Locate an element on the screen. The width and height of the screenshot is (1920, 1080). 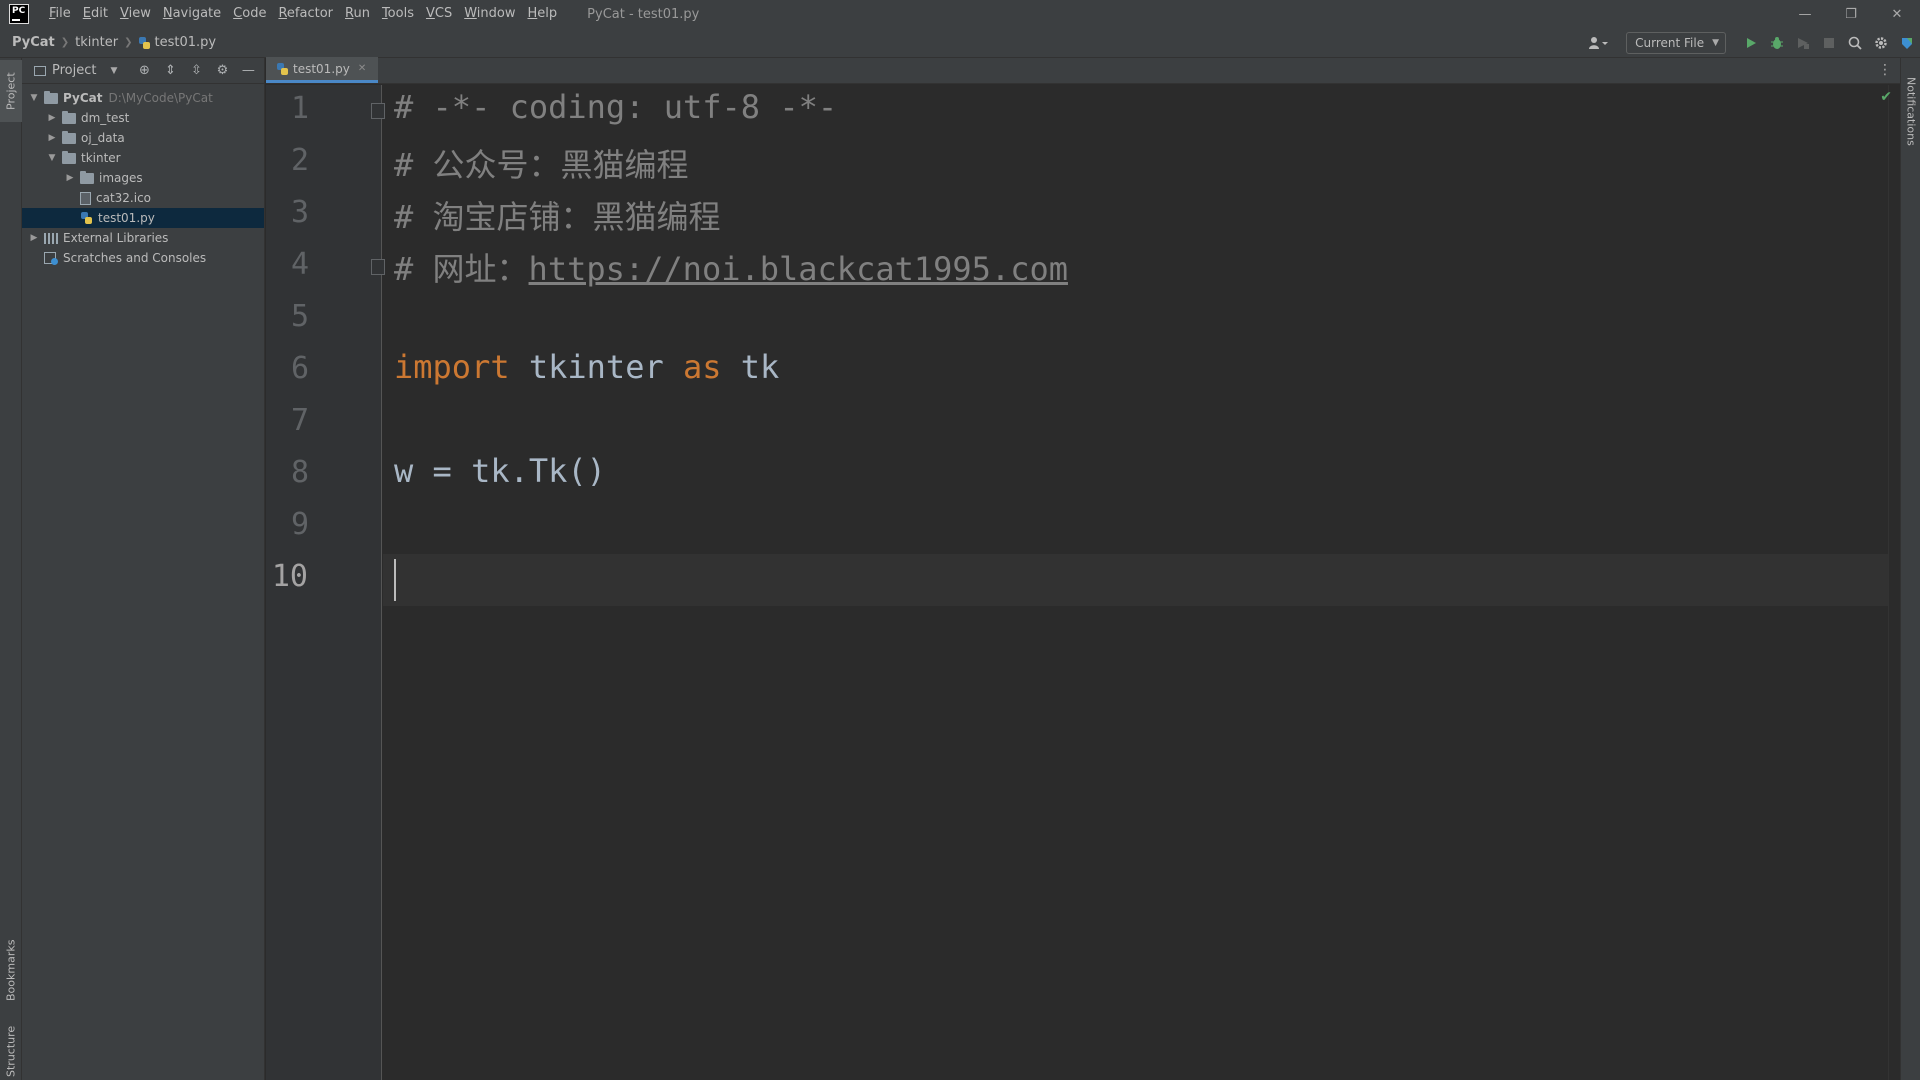
line-number: 2 is located at coordinates (299, 160).